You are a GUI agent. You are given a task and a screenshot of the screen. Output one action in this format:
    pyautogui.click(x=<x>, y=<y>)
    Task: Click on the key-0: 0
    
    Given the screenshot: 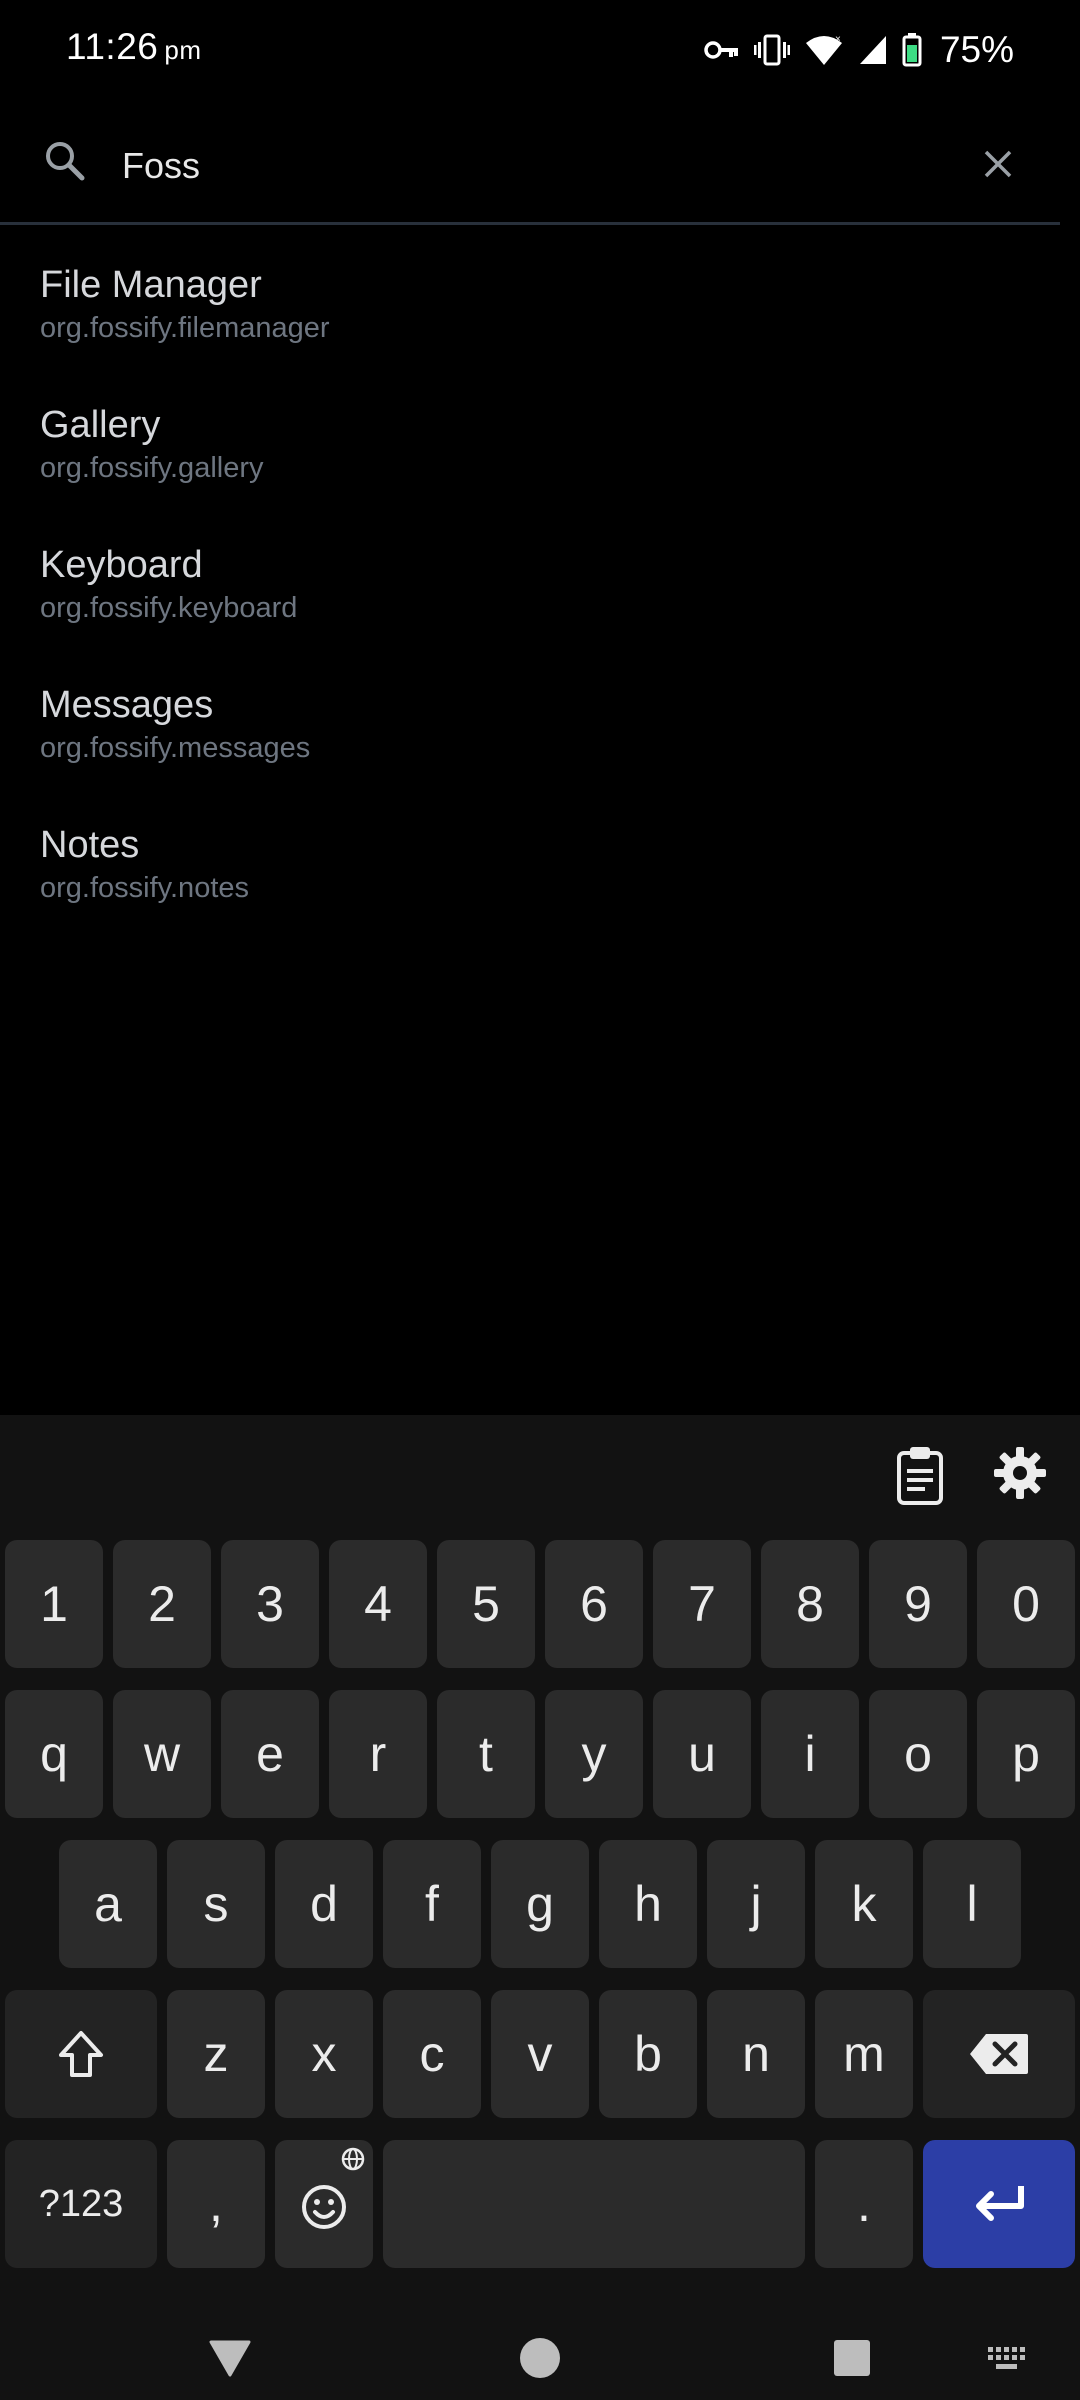 What is the action you would take?
    pyautogui.click(x=1026, y=1604)
    